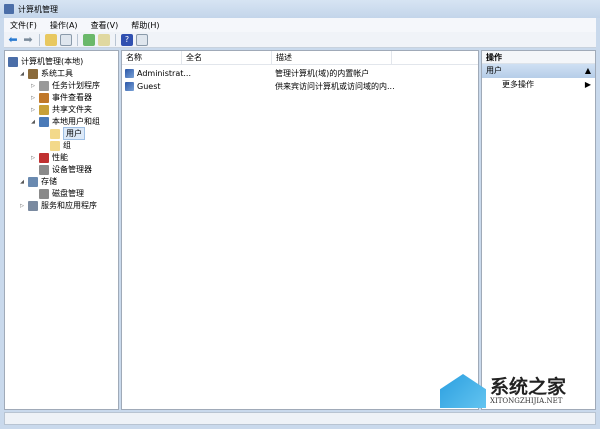 The width and height of the screenshot is (600, 429). I want to click on show-hide-tree-icon, so click(66, 39).